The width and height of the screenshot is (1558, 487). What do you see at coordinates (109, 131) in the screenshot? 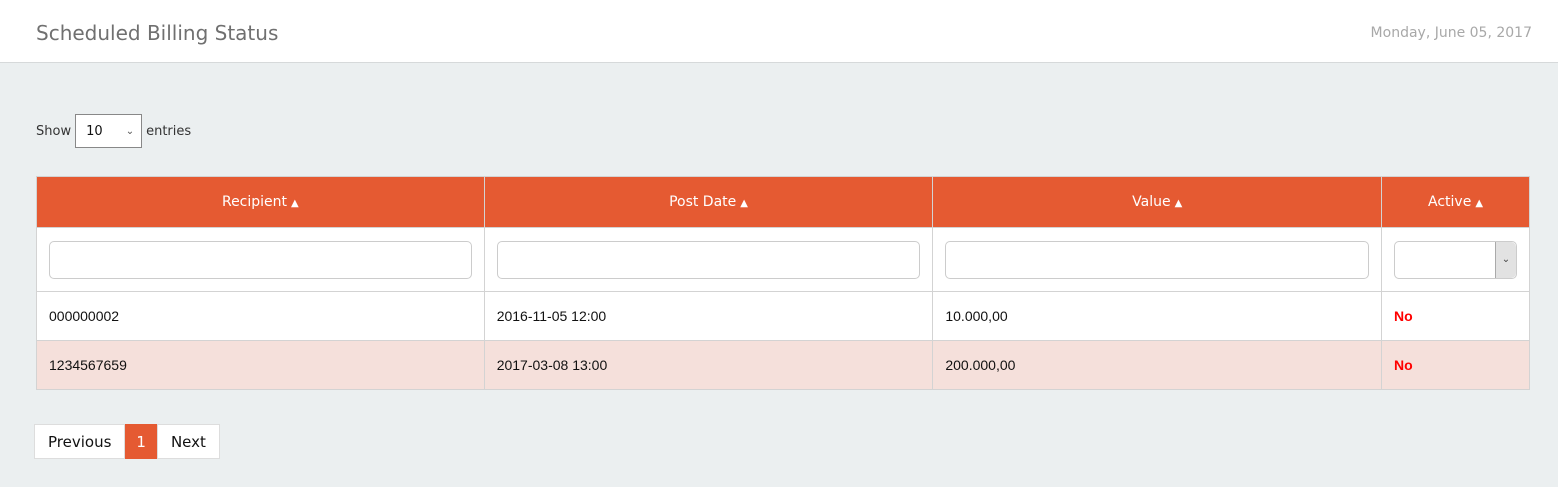
I see `entries-select: 10 ⌄` at bounding box center [109, 131].